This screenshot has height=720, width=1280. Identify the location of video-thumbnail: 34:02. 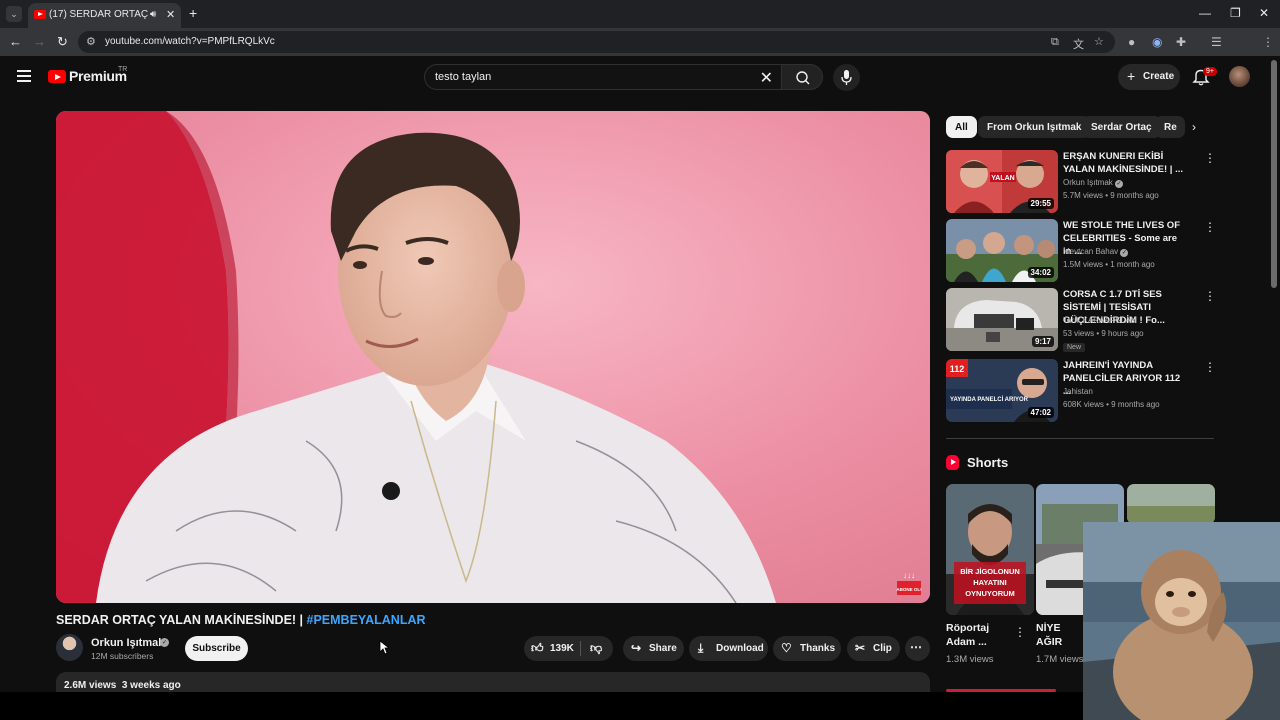
(1002, 250).